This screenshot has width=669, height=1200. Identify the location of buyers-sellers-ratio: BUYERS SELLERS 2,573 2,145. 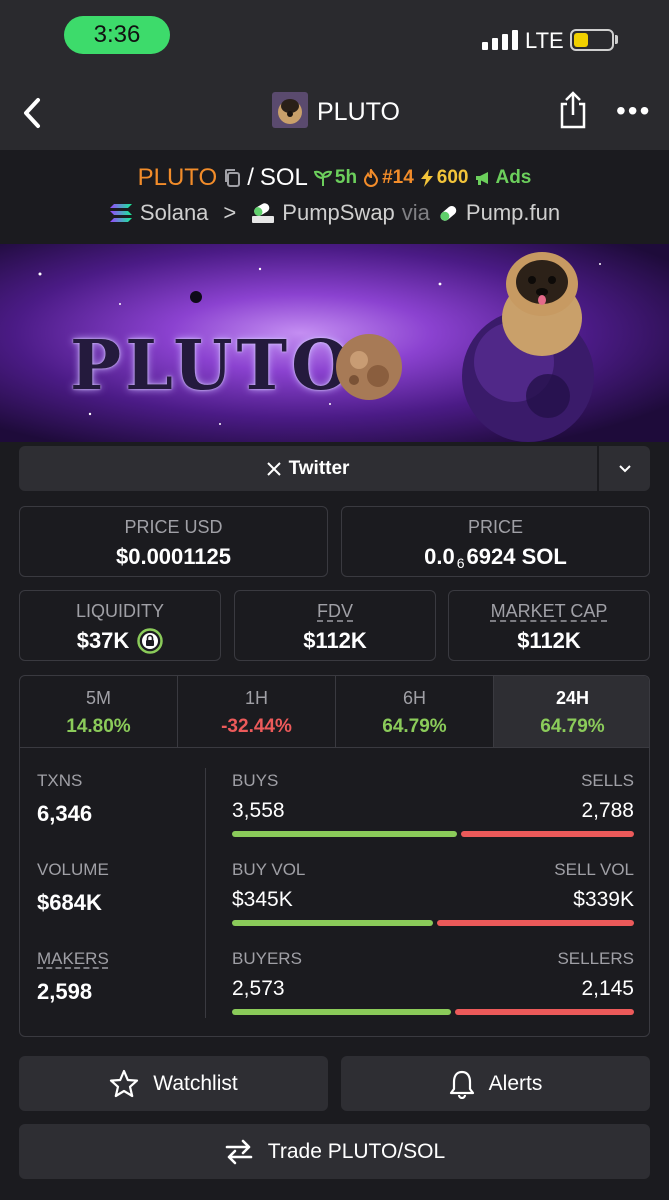
(433, 982).